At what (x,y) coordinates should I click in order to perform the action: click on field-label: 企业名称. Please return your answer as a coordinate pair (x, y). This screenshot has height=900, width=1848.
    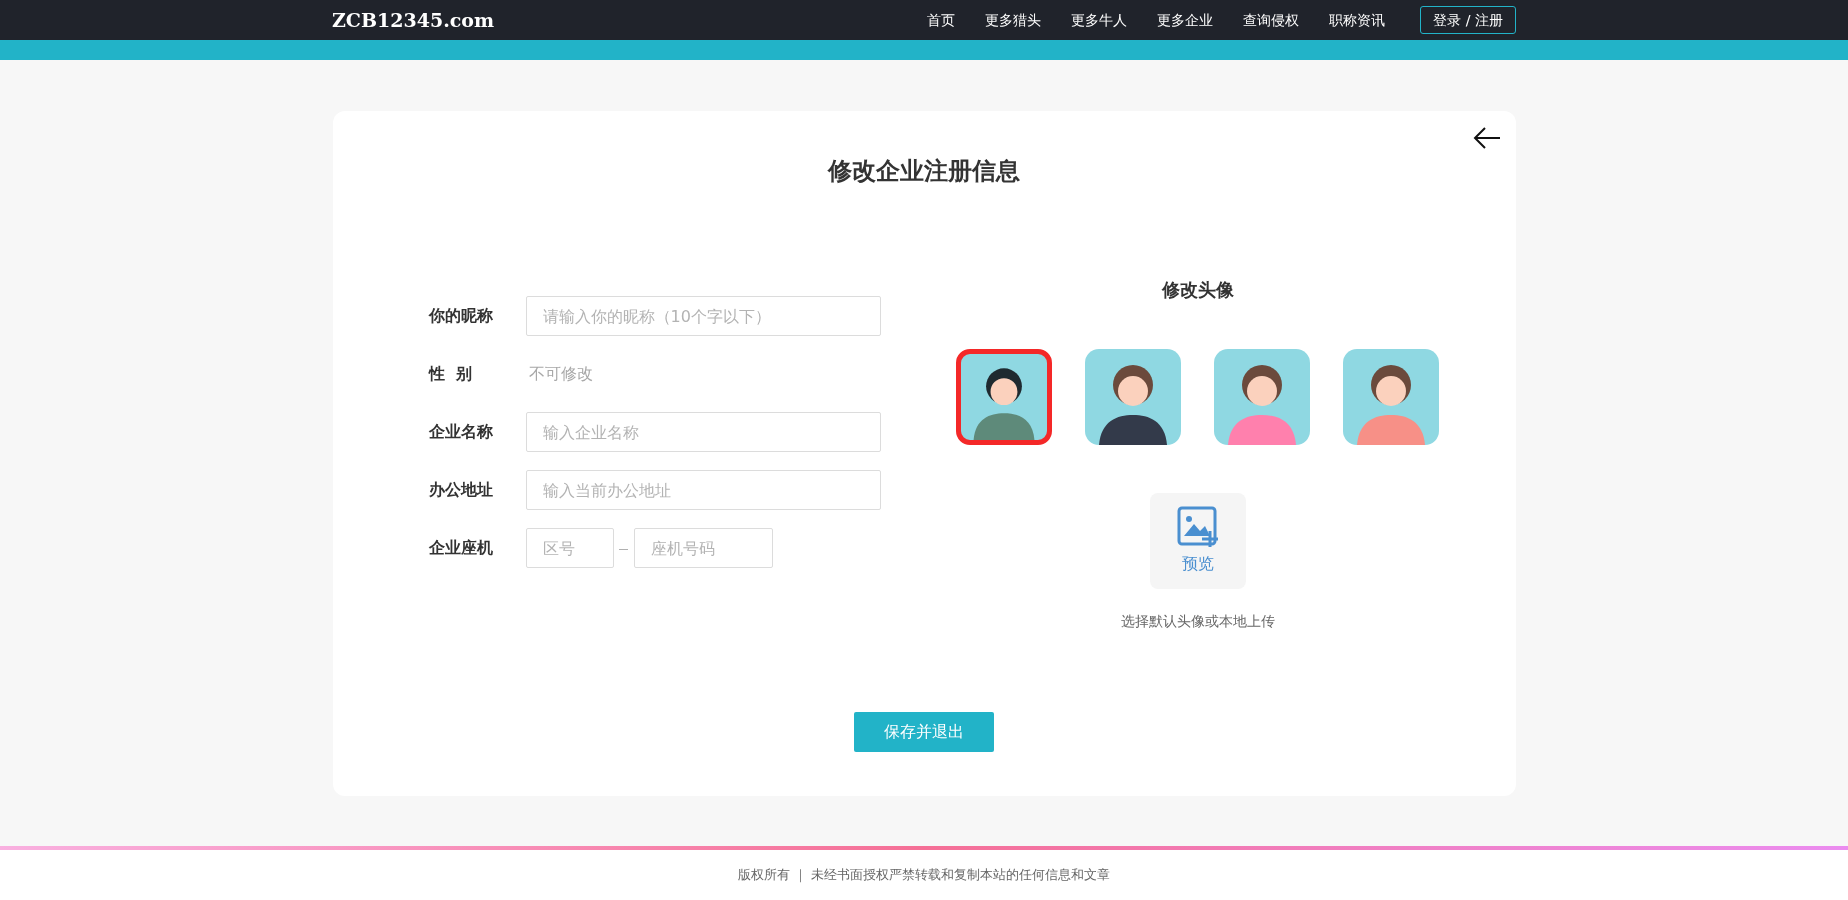
    Looking at the image, I should click on (461, 432).